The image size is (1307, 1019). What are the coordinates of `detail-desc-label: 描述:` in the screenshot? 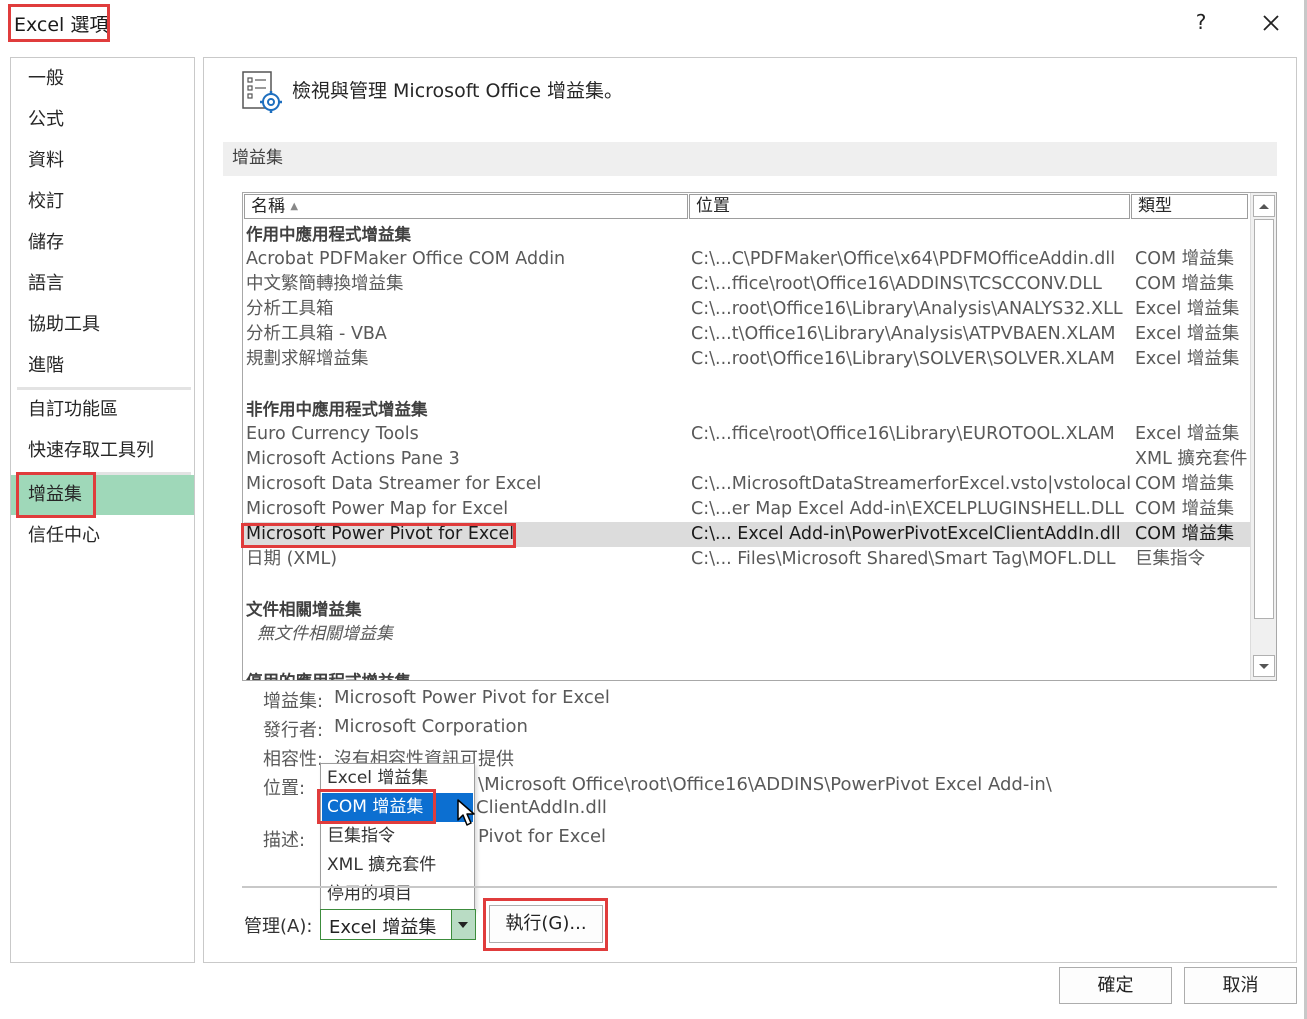 It's located at (284, 840).